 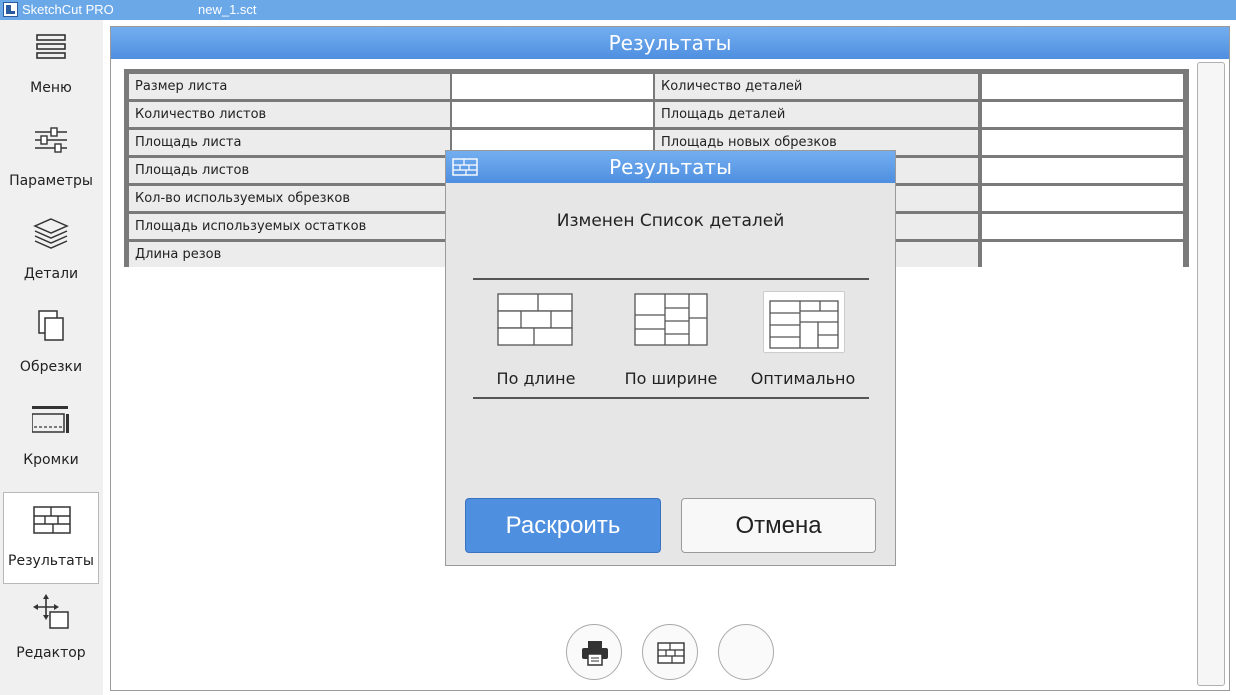 I want to click on by-width-layout-icon, so click(x=671, y=319).